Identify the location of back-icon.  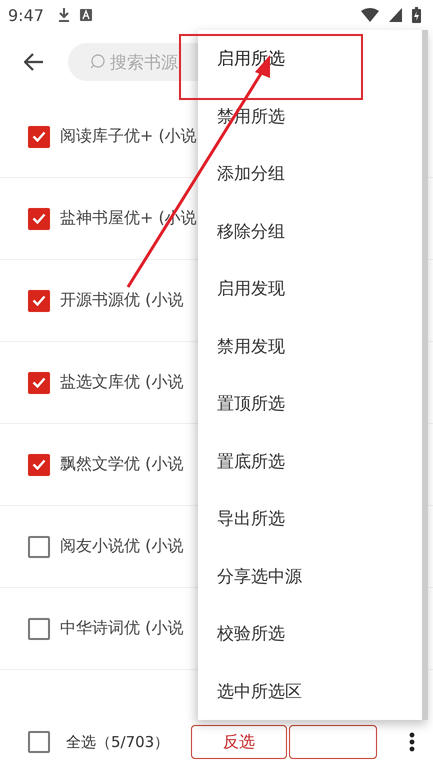
(34, 62).